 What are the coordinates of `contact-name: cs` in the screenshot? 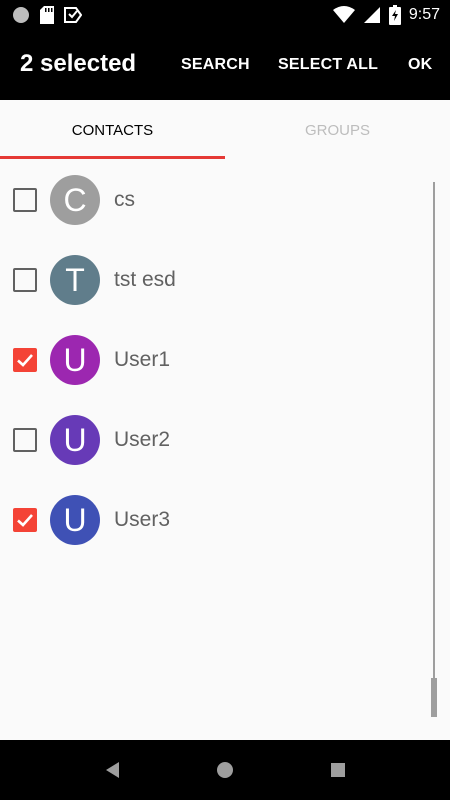 It's located at (124, 199).